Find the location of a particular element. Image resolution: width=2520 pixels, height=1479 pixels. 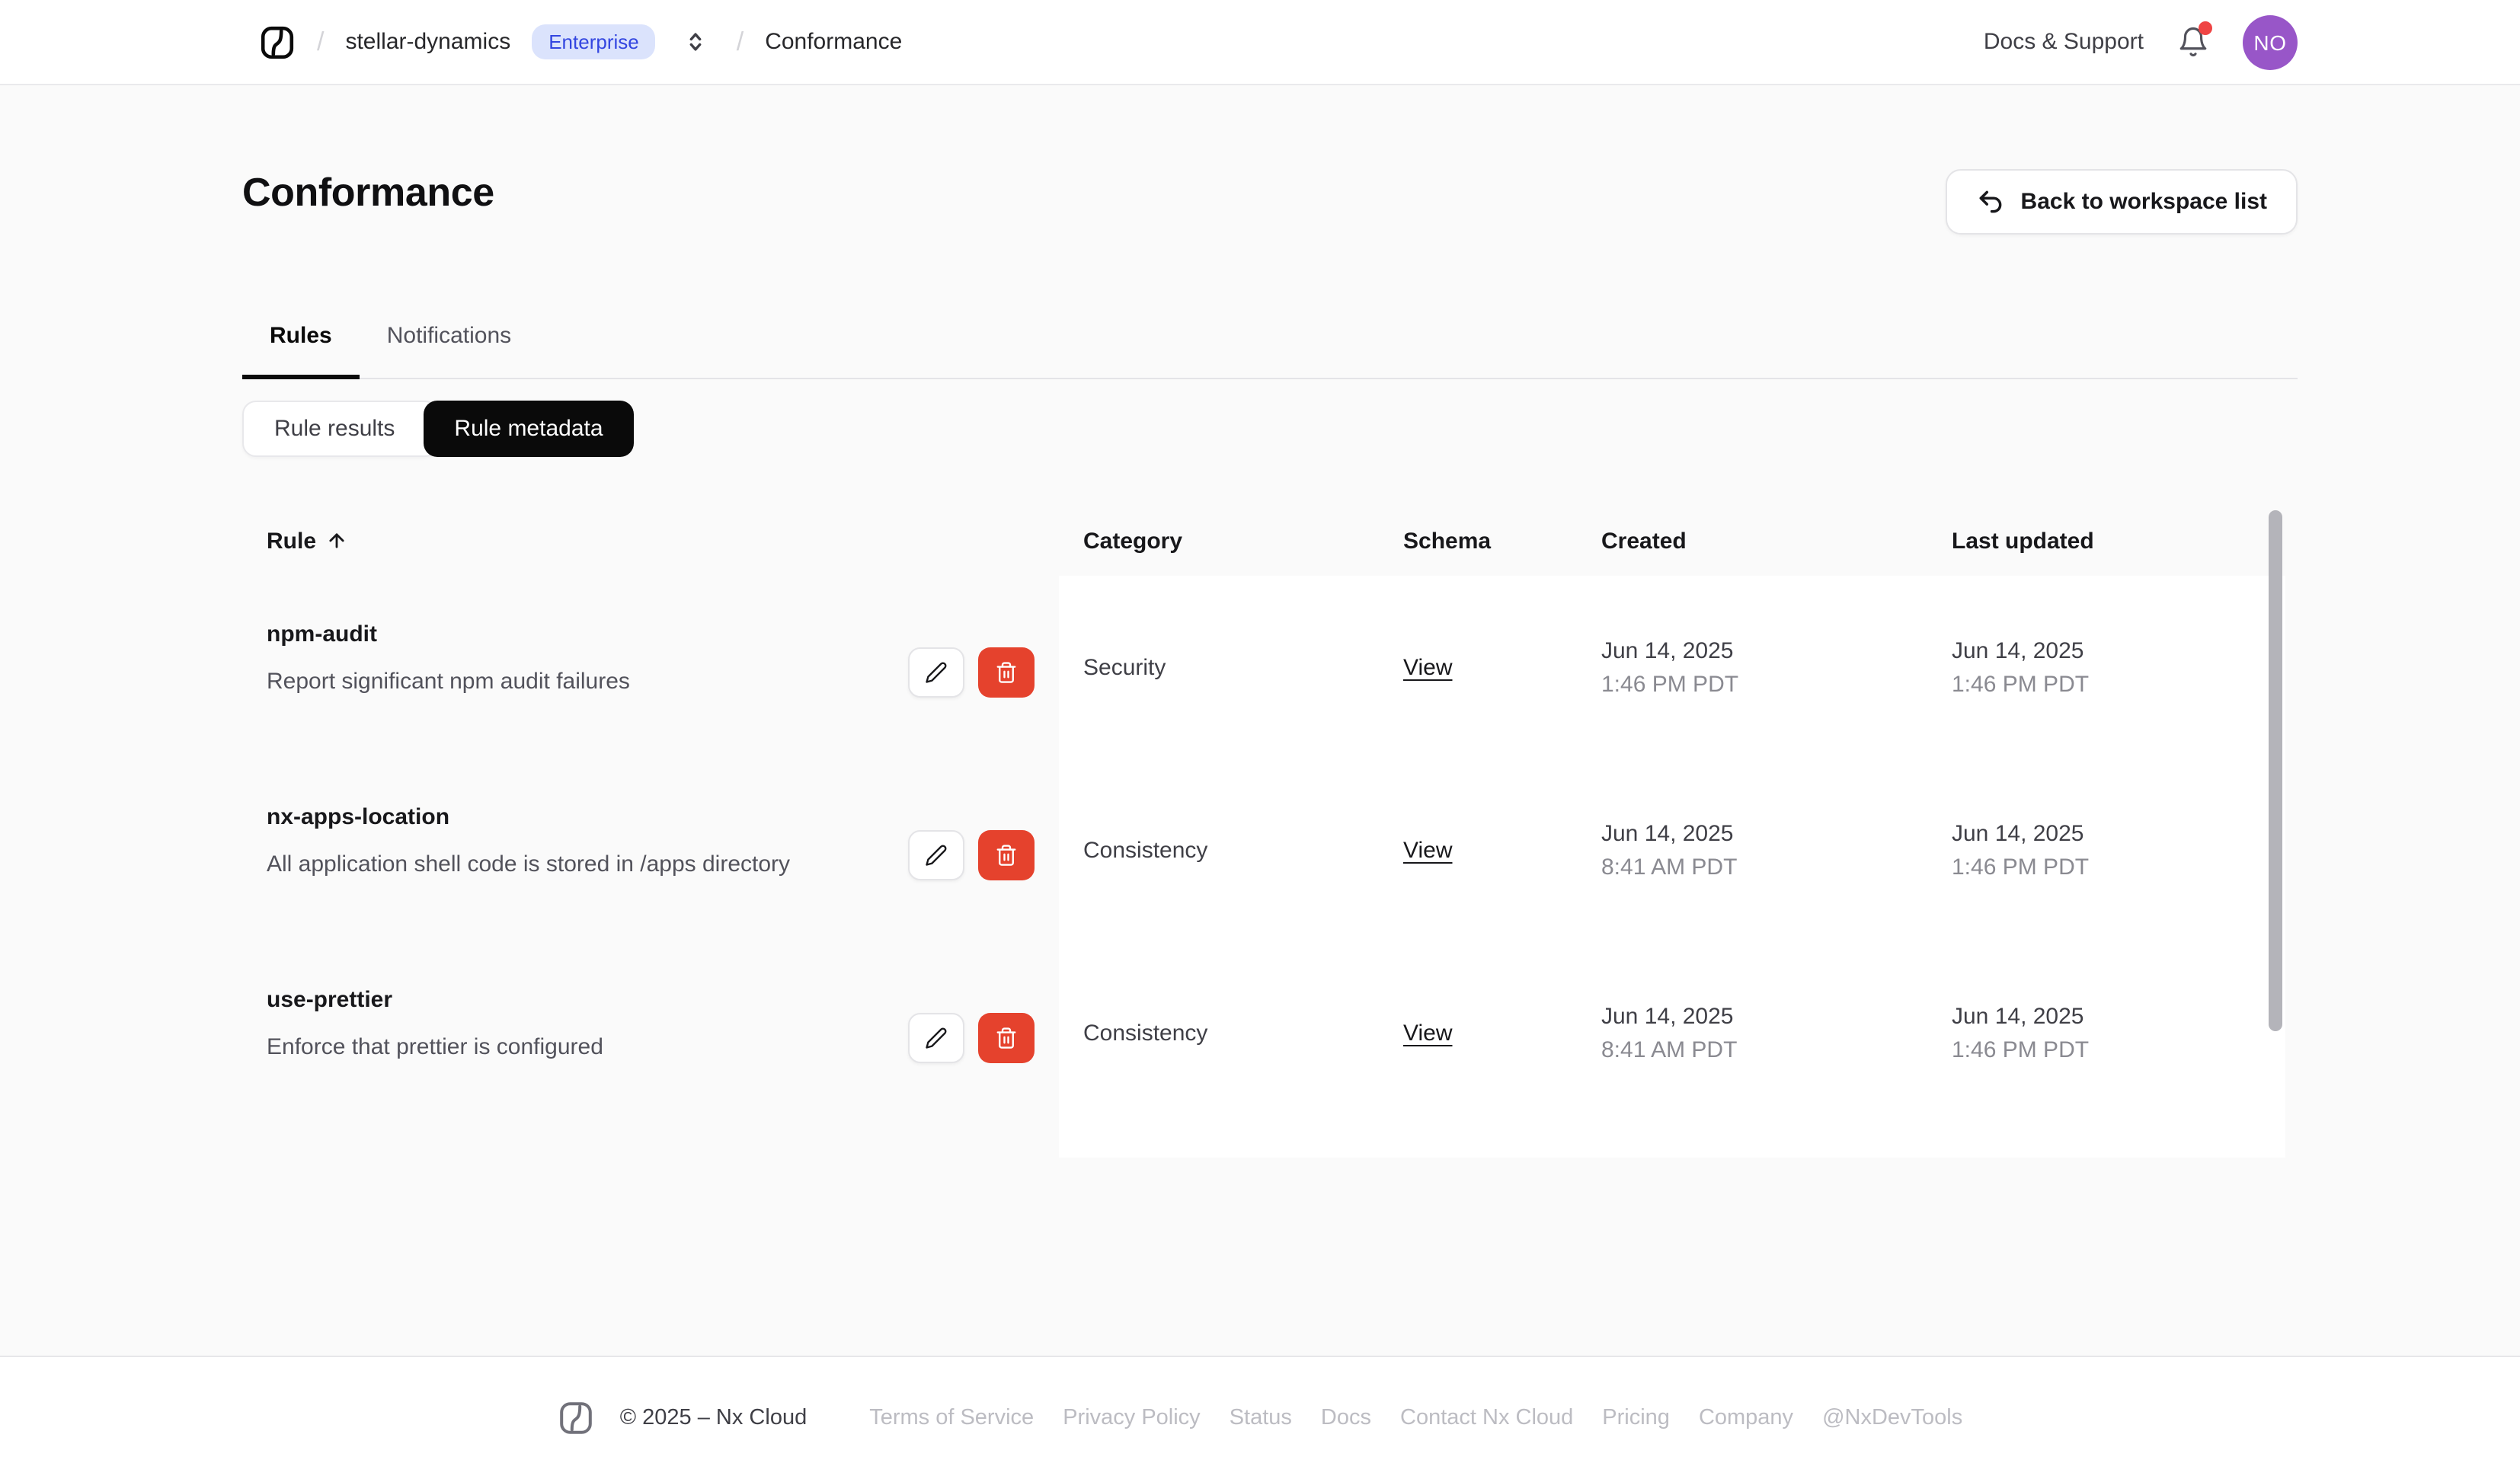

created-time: 1:46 PM PDT is located at coordinates (1670, 684).